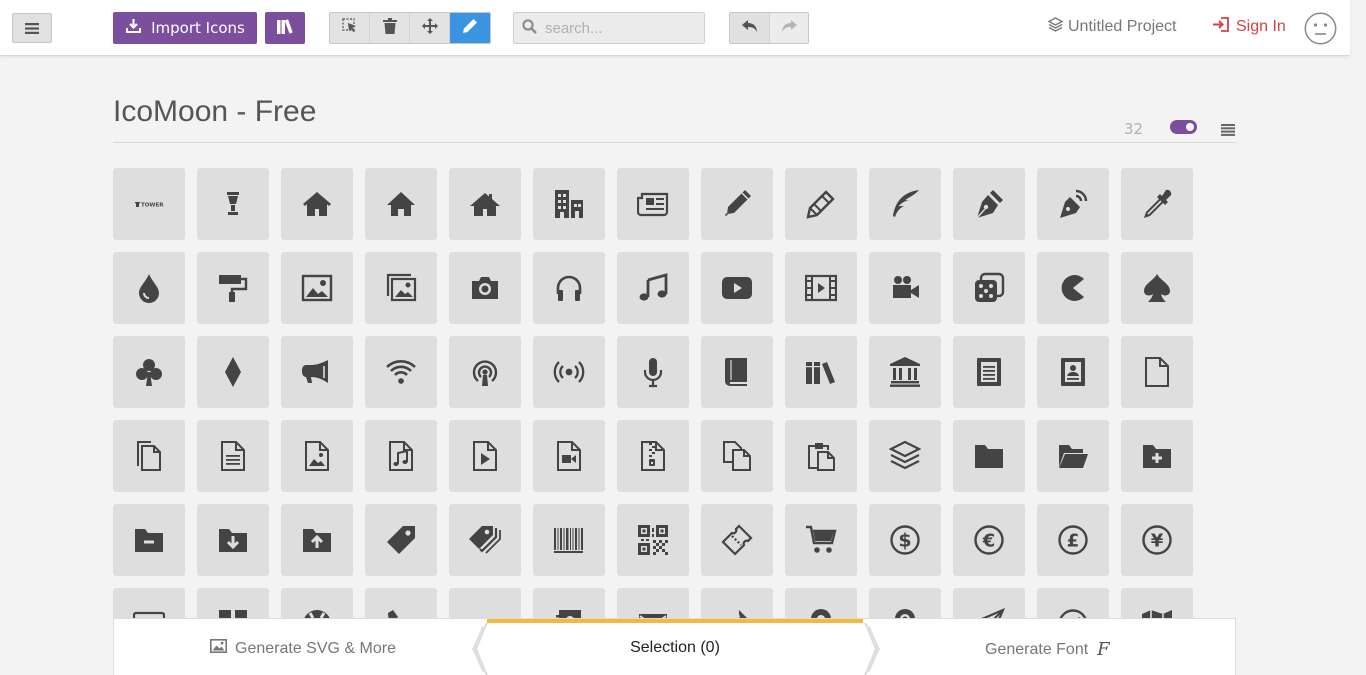 This screenshot has height=675, width=1366. I want to click on user-avatar, so click(1320, 28).